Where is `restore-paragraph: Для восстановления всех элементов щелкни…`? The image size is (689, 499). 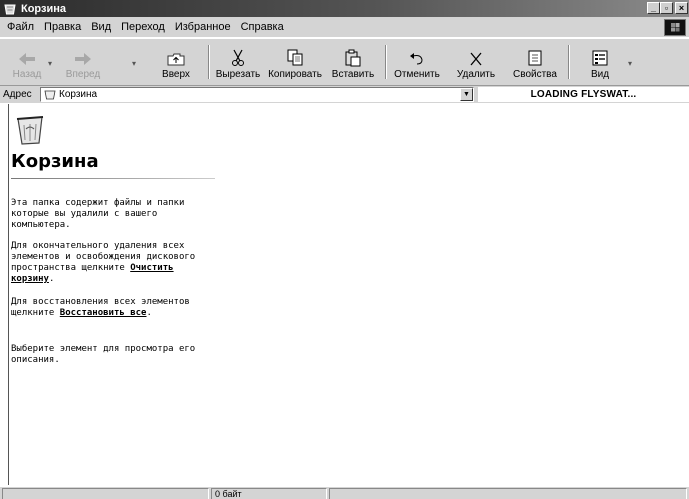 restore-paragraph: Для восстановления всех элементов щелкни… is located at coordinates (113, 308).